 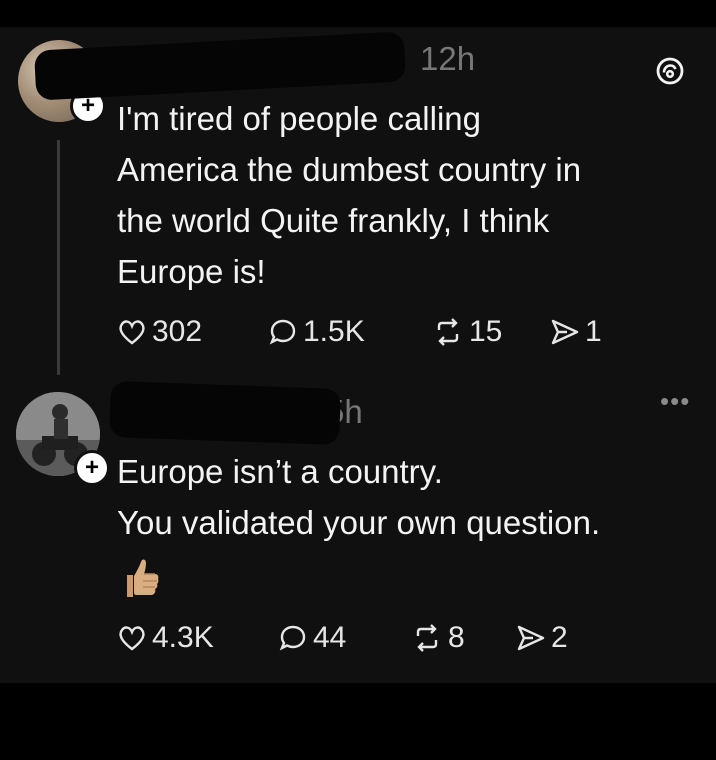 What do you see at coordinates (358, 13) in the screenshot?
I see `top-black-bar` at bounding box center [358, 13].